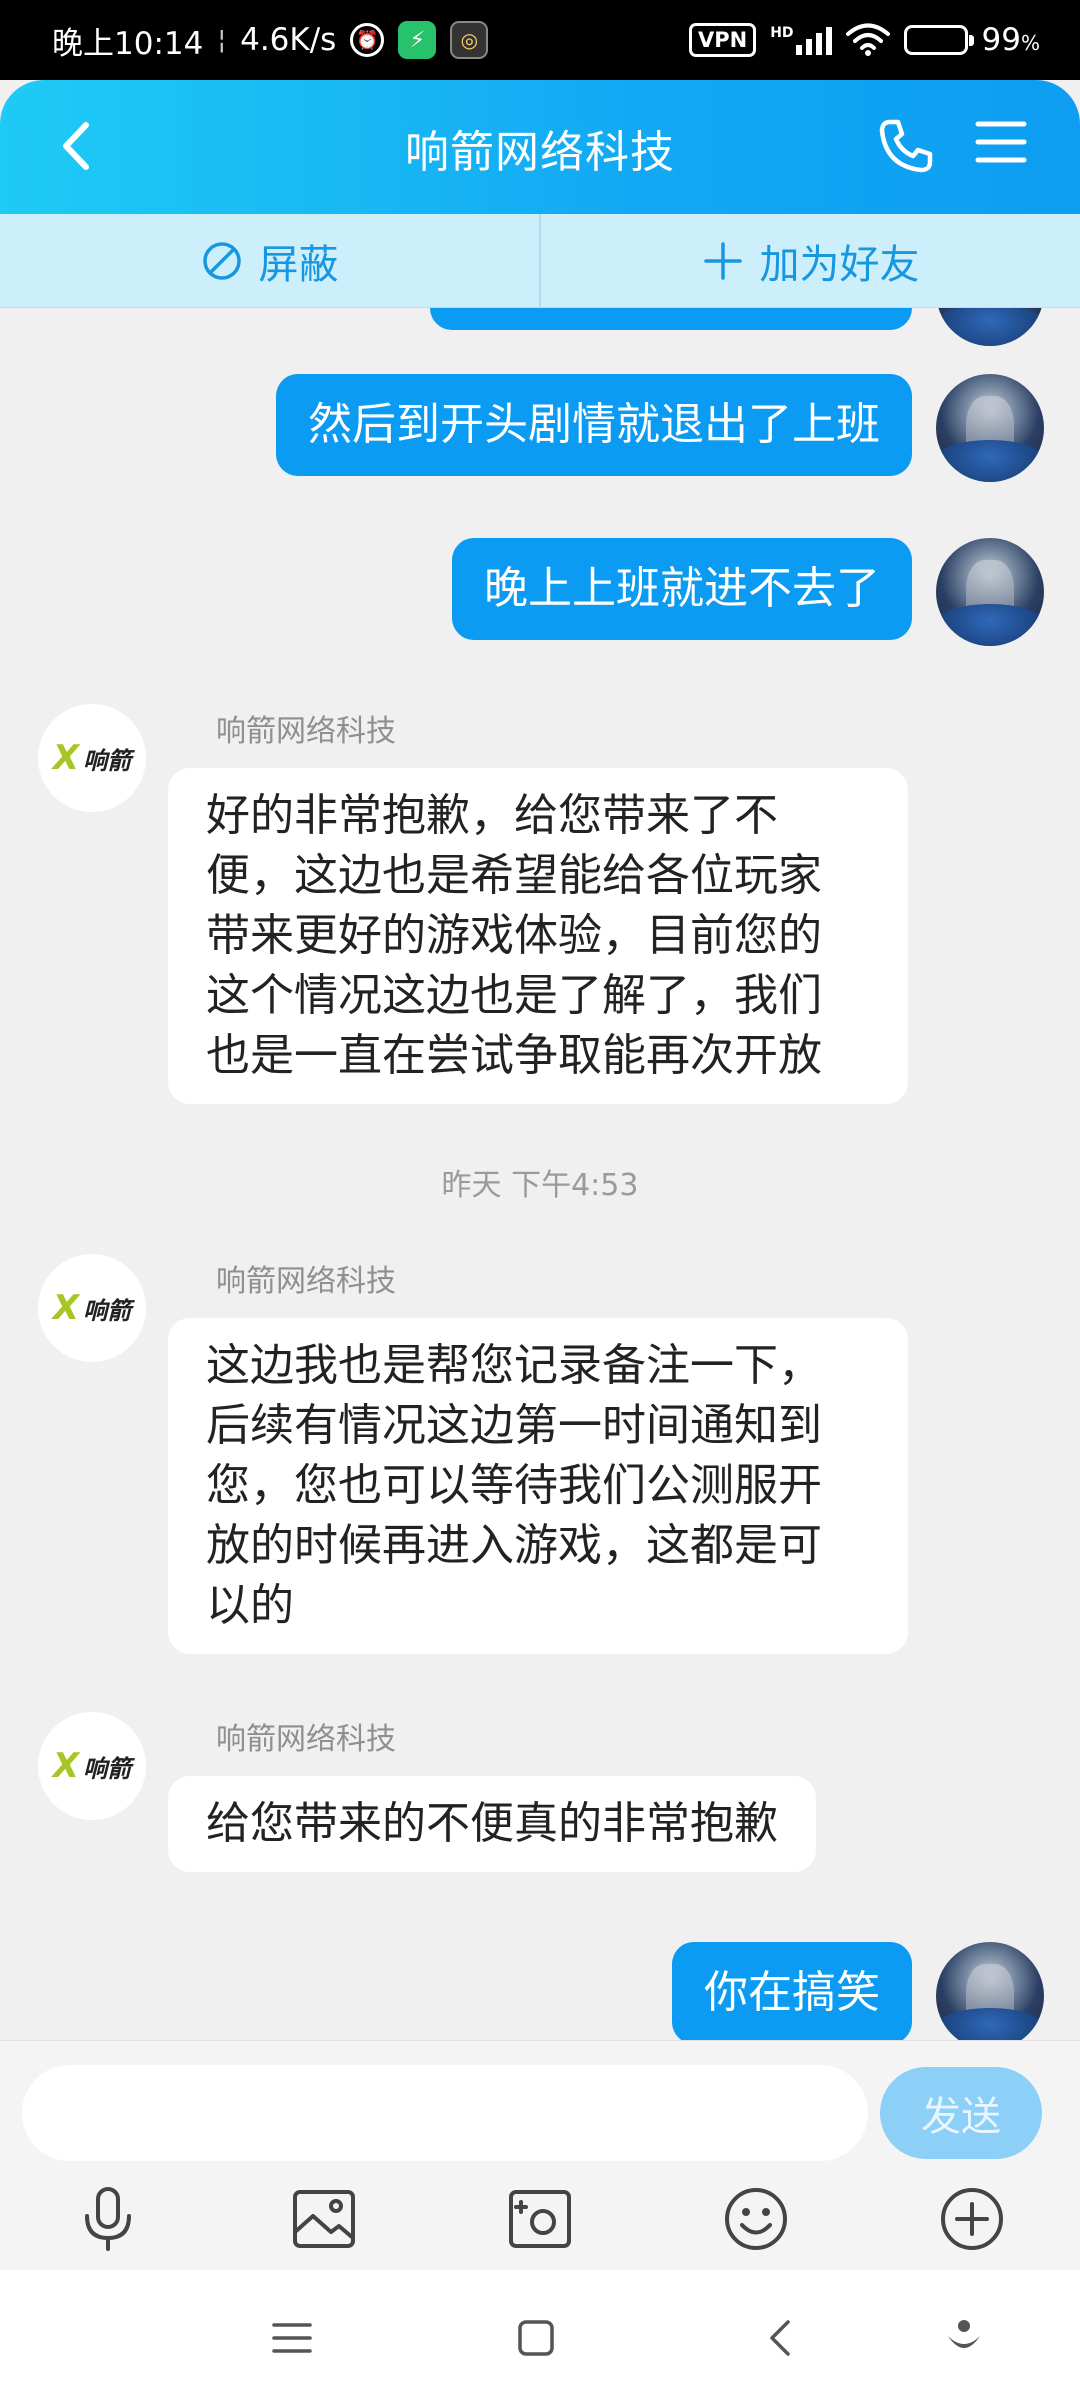  I want to click on more-button, so click(972, 2219).